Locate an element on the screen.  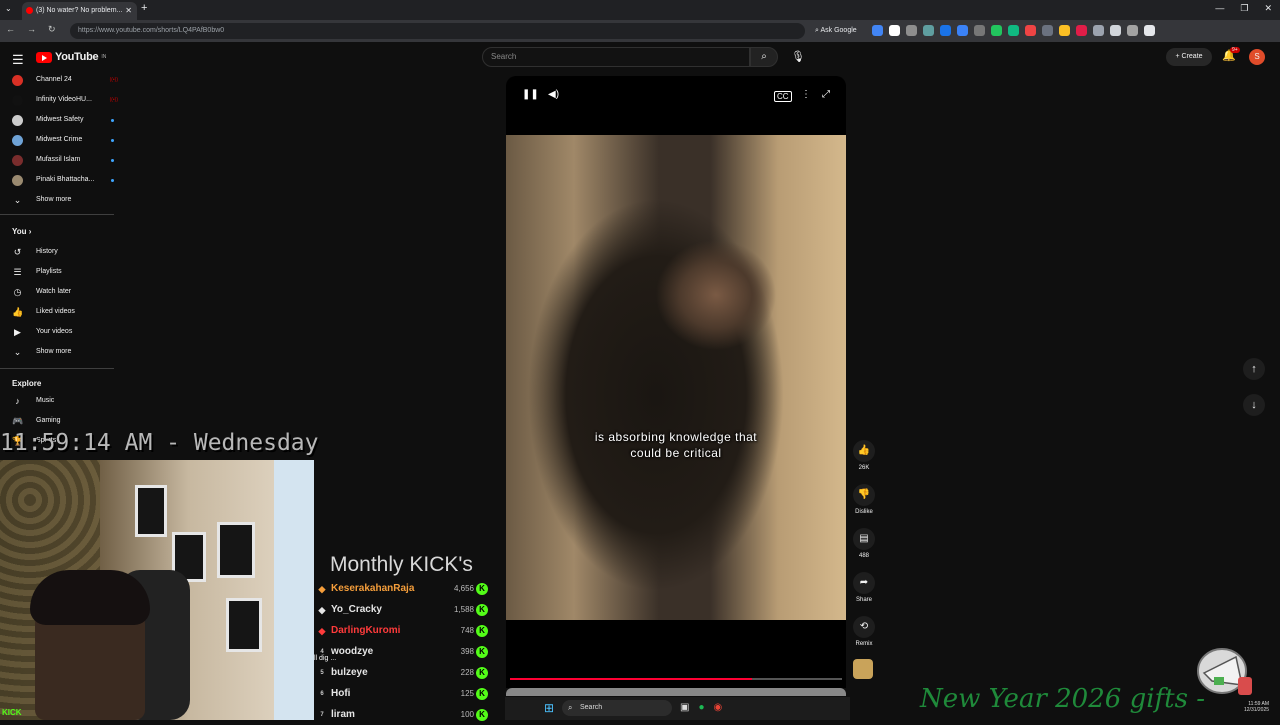
rank-number: 5 is located at coordinates (322, 673).